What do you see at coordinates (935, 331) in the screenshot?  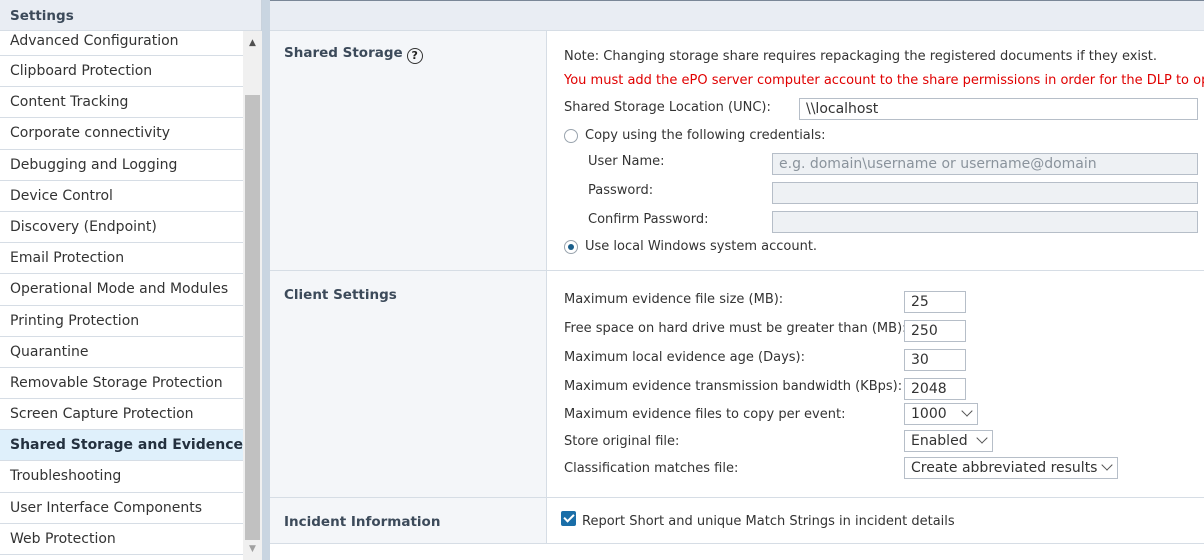 I see `free-space-input: 250` at bounding box center [935, 331].